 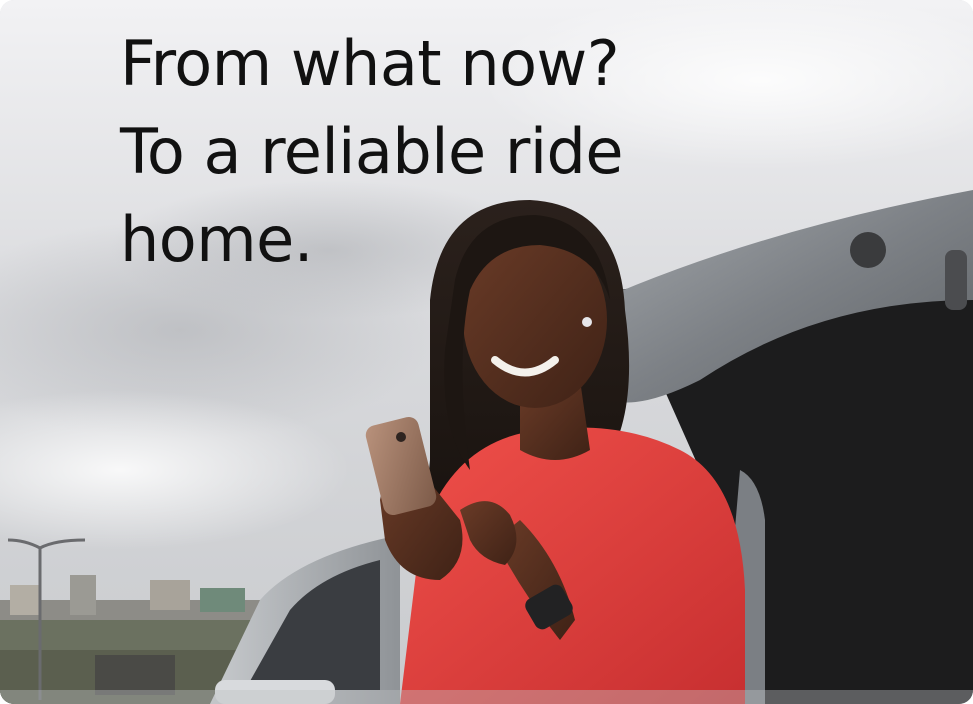 What do you see at coordinates (216, 239) in the screenshot?
I see `headline-line-3: home.` at bounding box center [216, 239].